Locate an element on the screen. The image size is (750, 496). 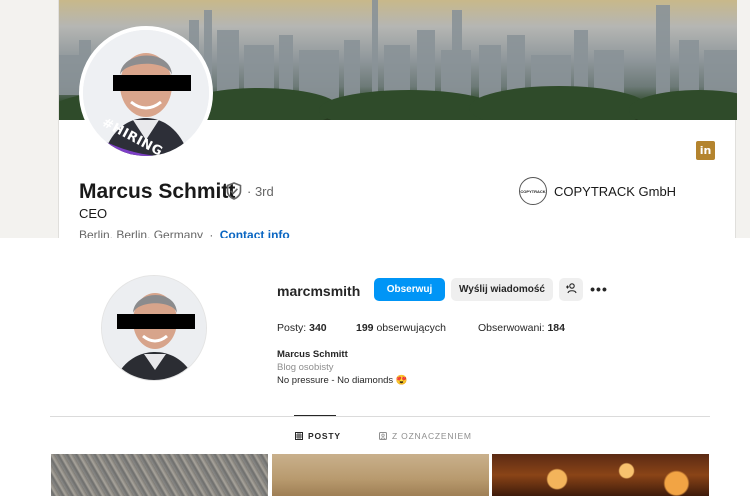
grid-icon is located at coordinates (299, 436).